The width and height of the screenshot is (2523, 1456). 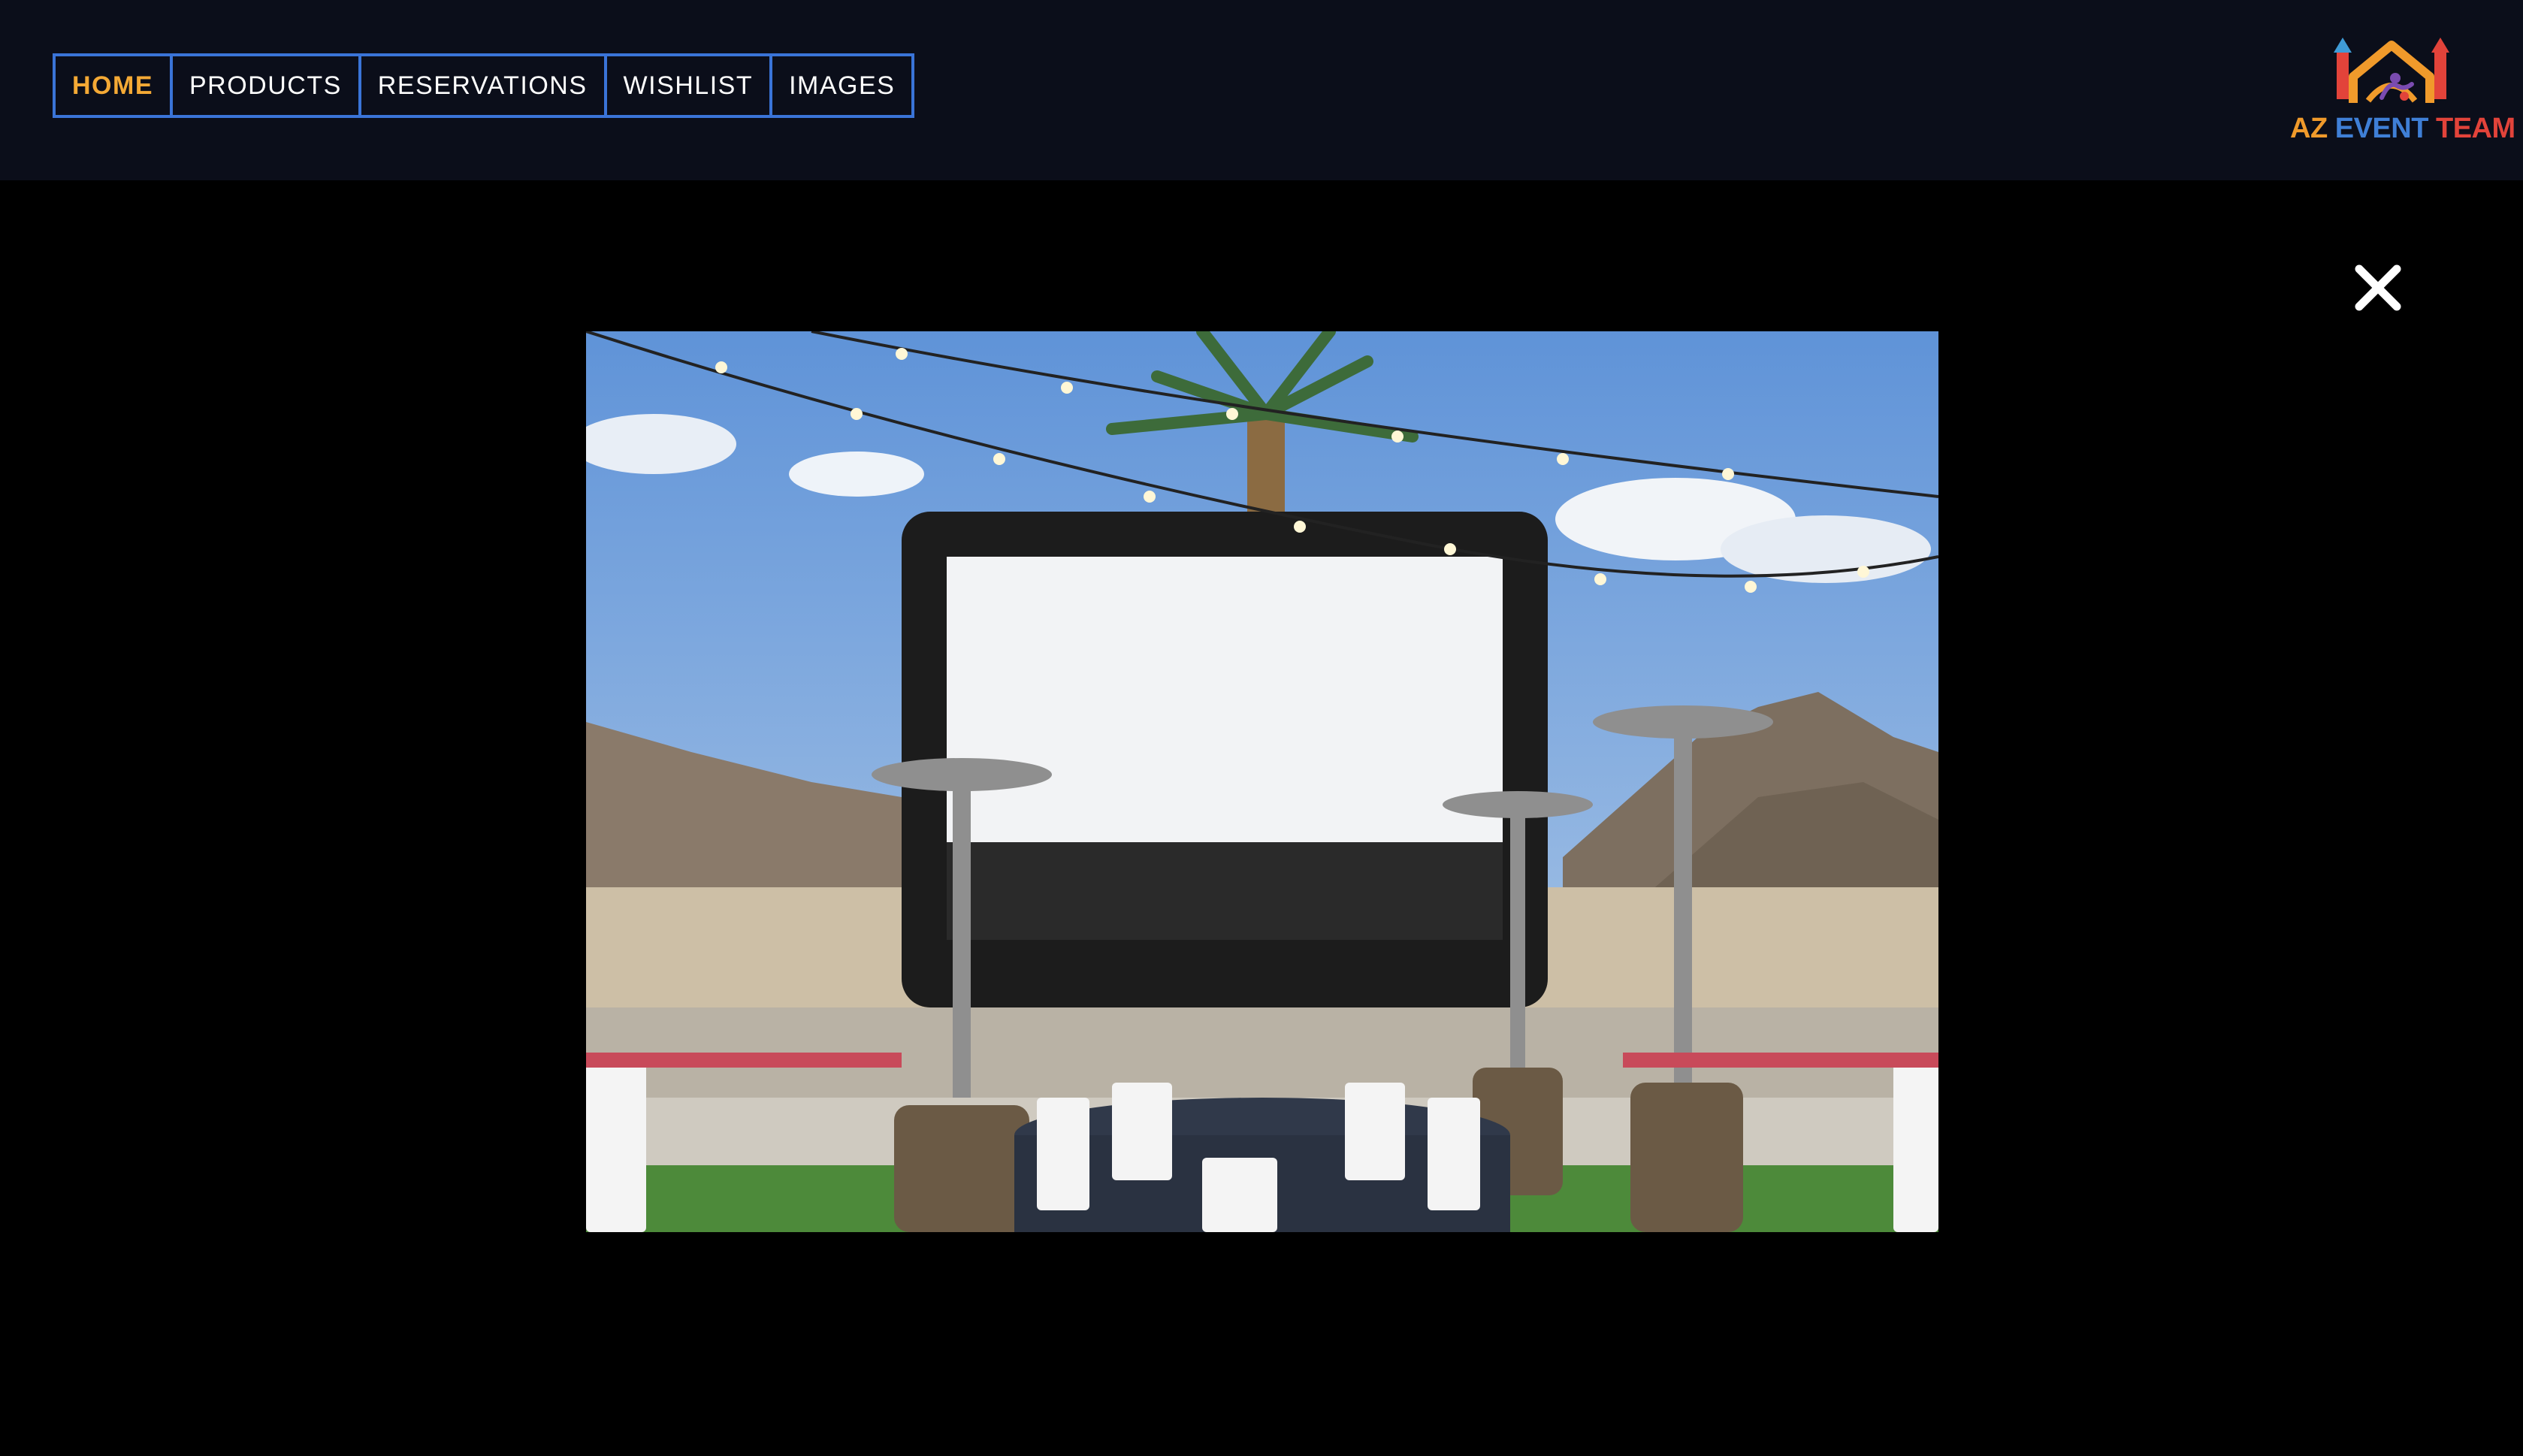 What do you see at coordinates (267, 85) in the screenshot?
I see `nav-products: PRODUCTS` at bounding box center [267, 85].